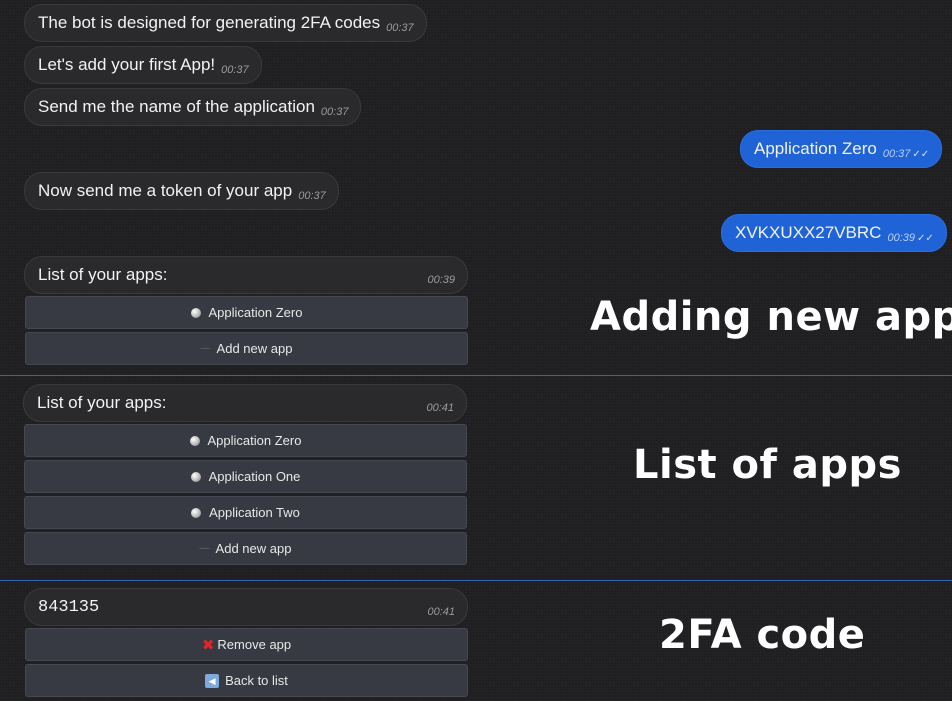  Describe the element at coordinates (208, 645) in the screenshot. I see `remove-x-icon: ✖` at that location.